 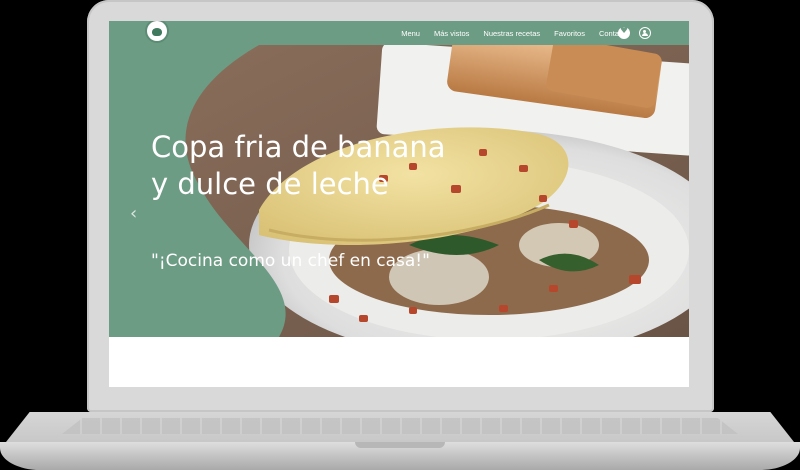 What do you see at coordinates (451, 33) in the screenshot?
I see `nav-item-mas-vistos: Más vistos` at bounding box center [451, 33].